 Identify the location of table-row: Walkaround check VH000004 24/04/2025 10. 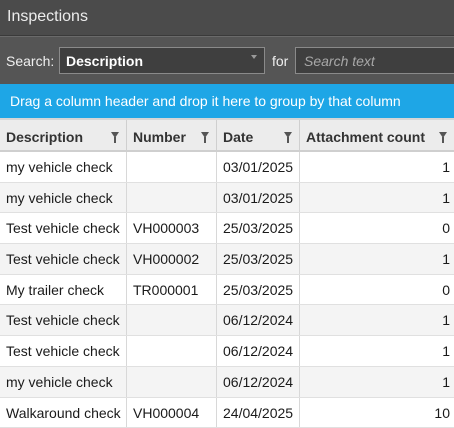
(227, 412).